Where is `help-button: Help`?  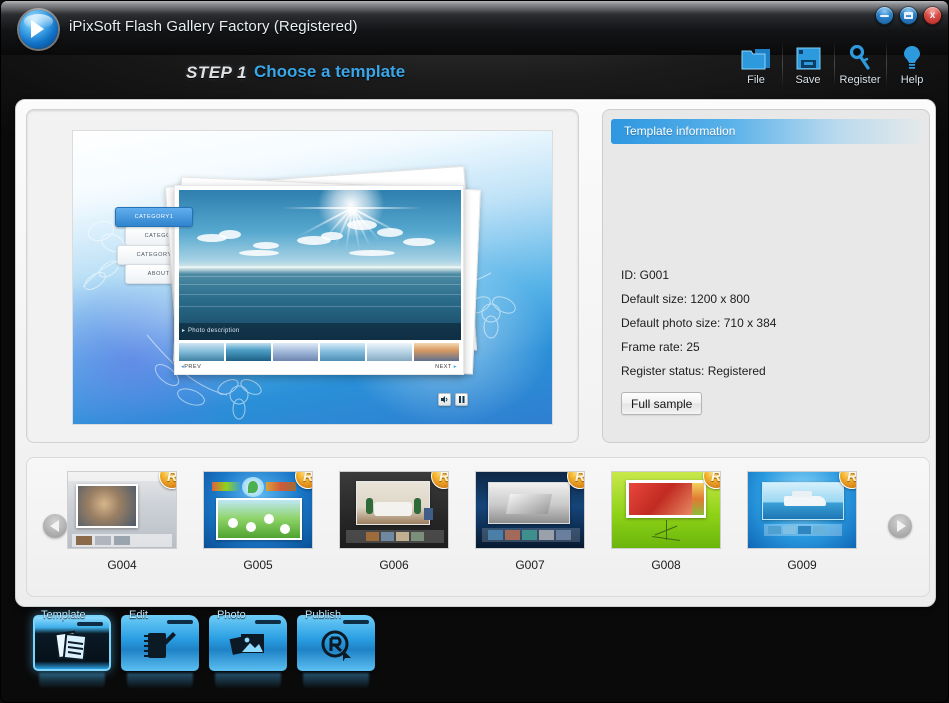
help-button: Help is located at coordinates (912, 61).